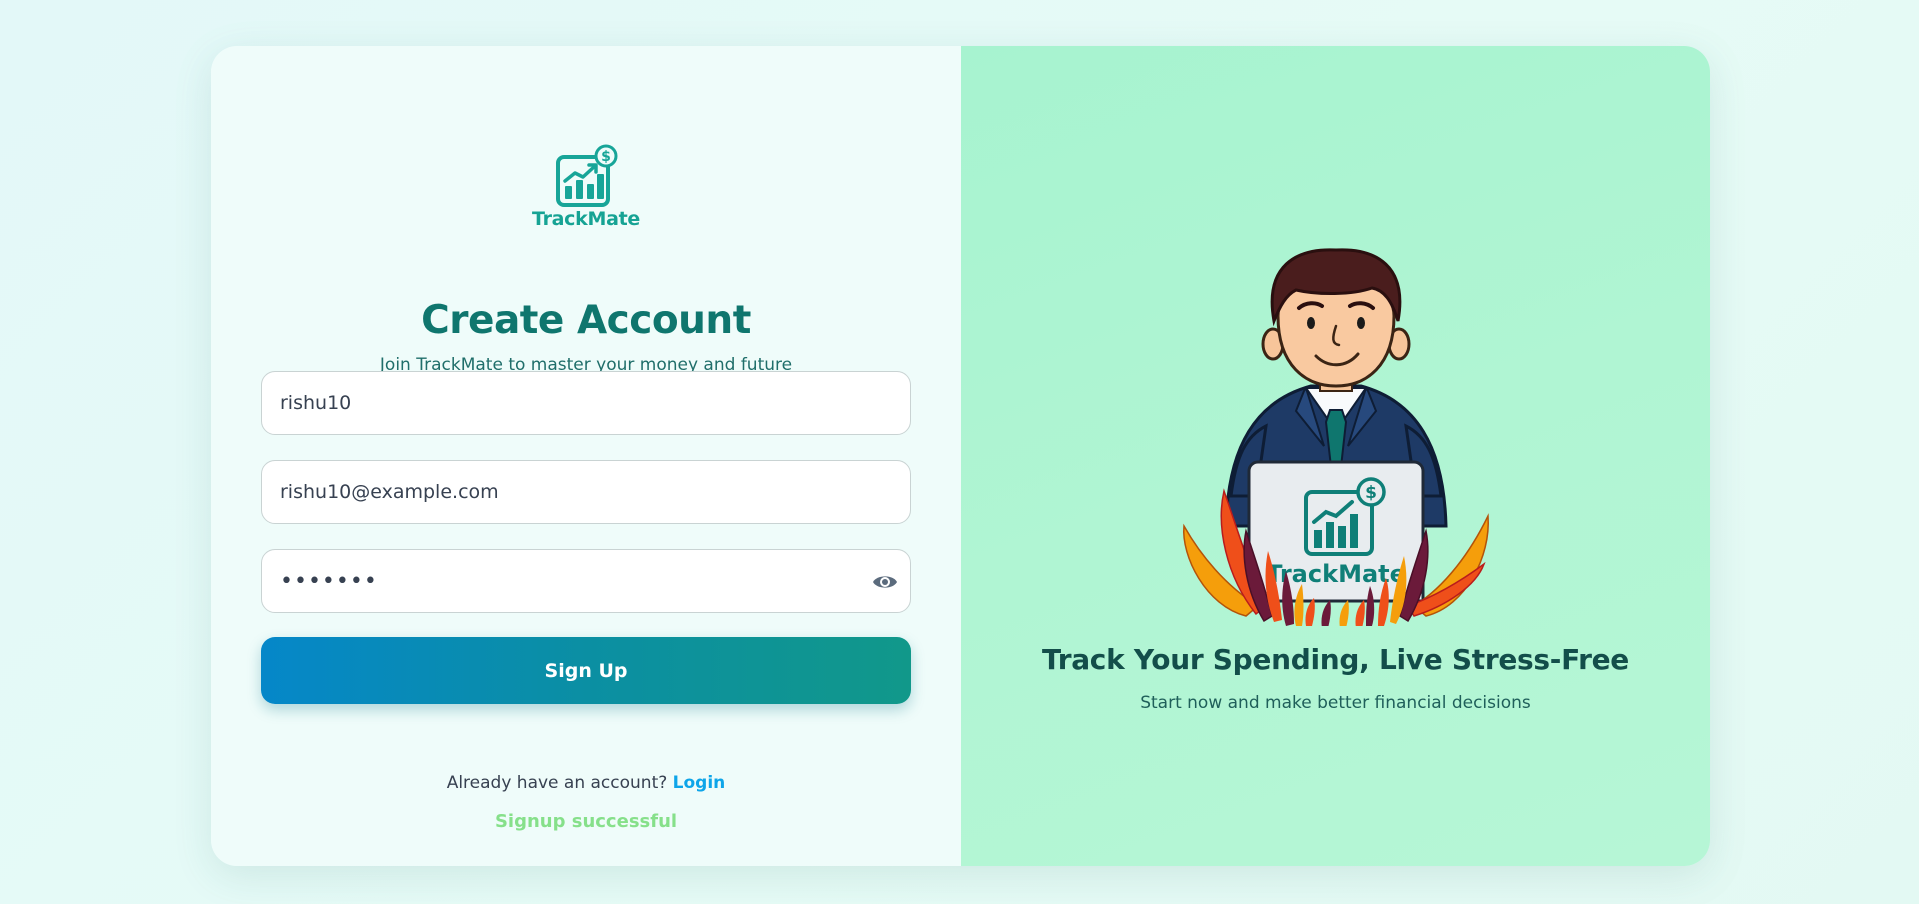  I want to click on email-input, so click(586, 492).